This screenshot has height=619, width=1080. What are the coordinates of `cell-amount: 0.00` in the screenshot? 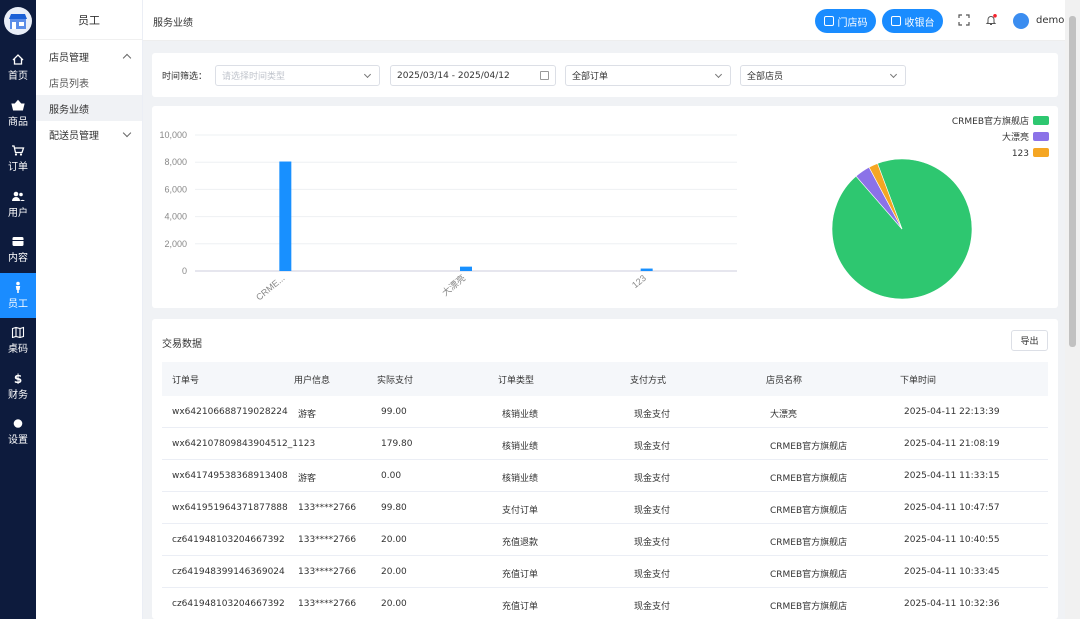 It's located at (391, 476).